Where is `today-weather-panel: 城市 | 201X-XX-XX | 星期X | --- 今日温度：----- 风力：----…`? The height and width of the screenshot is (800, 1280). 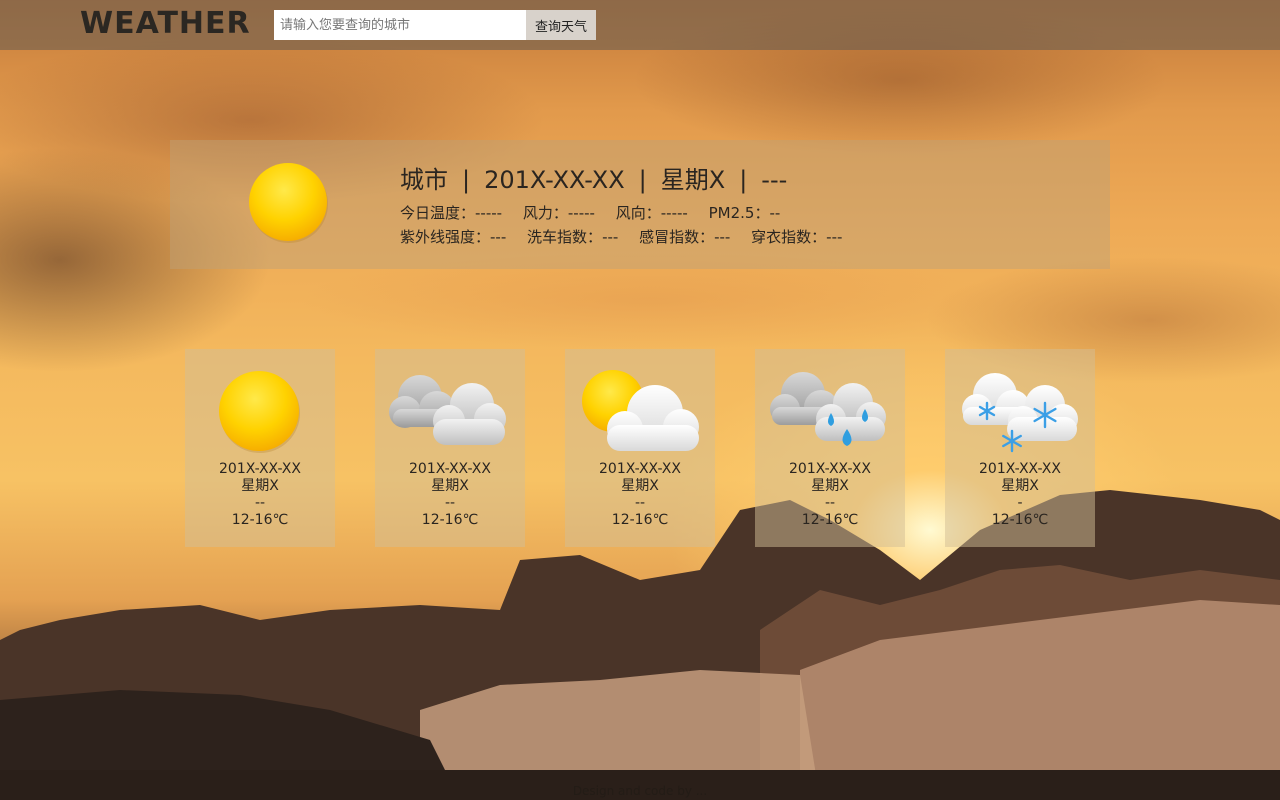
today-weather-panel: 城市 | 201X-XX-XX | 星期X | --- 今日温度：----- 风力：----… is located at coordinates (640, 204).